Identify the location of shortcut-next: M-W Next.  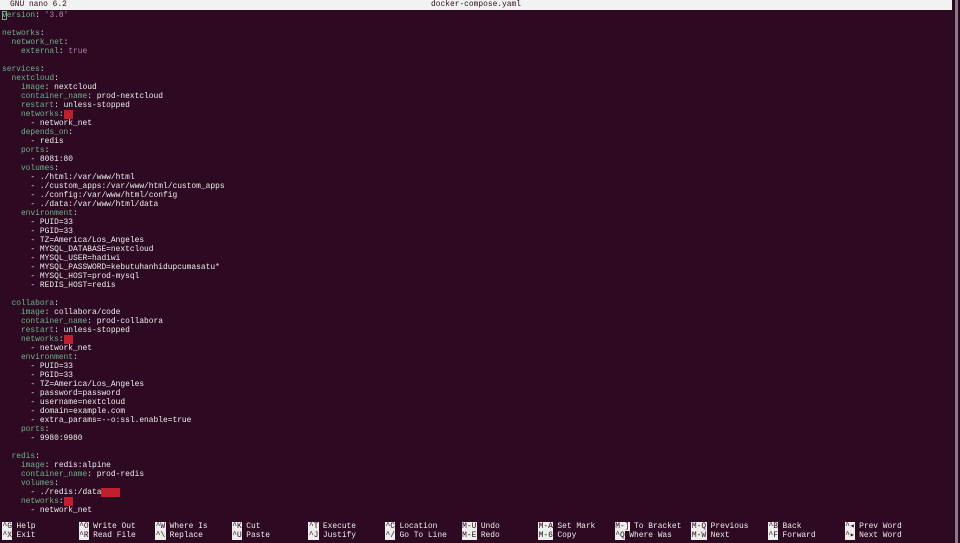
(710, 535).